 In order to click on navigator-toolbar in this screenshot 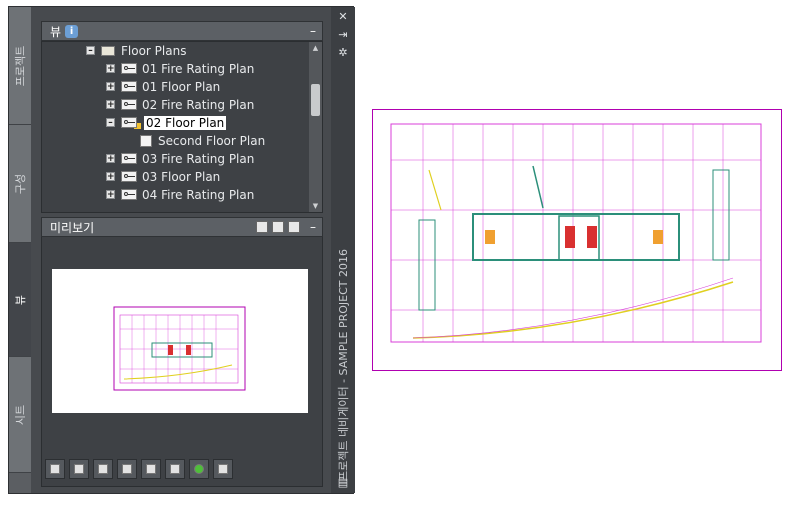, I will do `click(182, 470)`.